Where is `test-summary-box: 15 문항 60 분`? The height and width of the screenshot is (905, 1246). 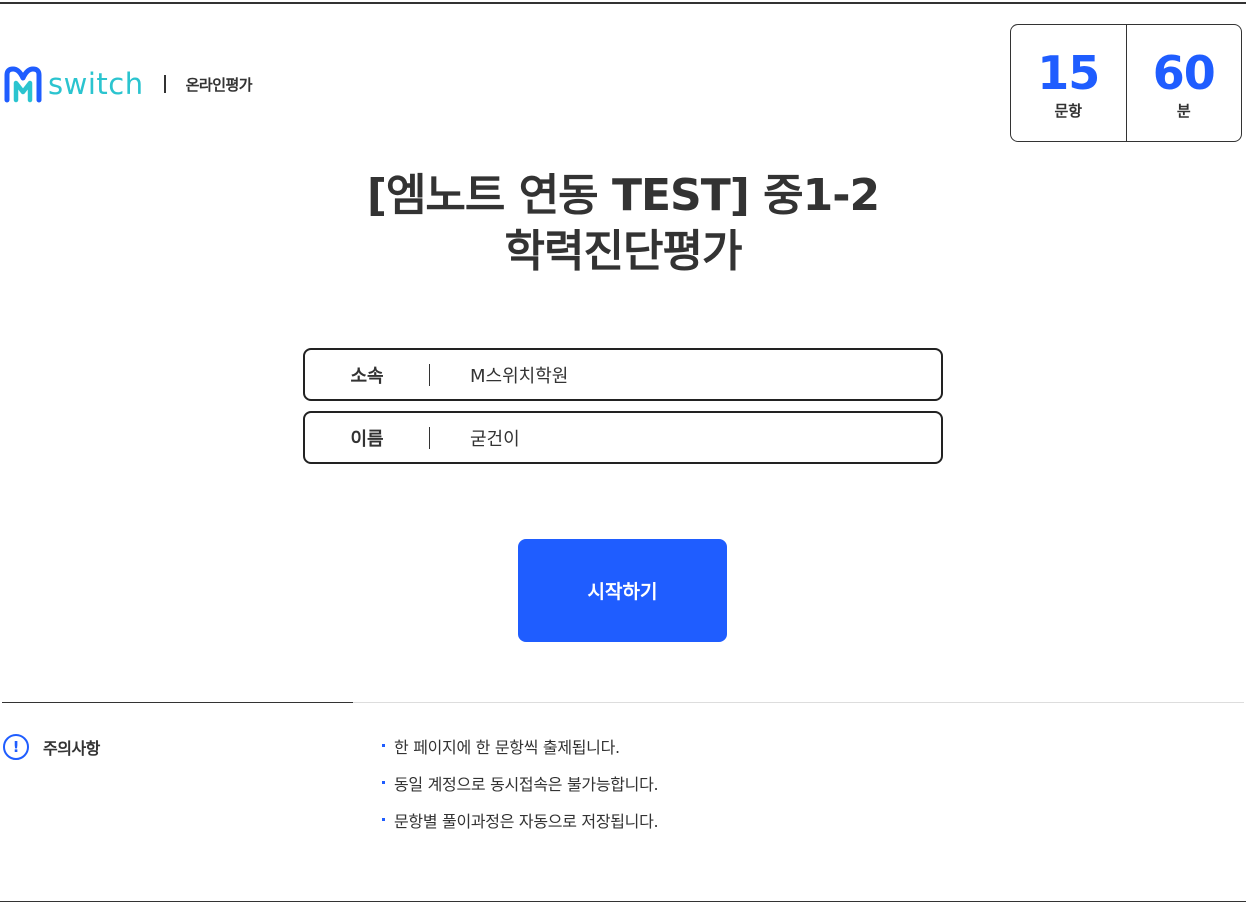
test-summary-box: 15 문항 60 분 is located at coordinates (1126, 83).